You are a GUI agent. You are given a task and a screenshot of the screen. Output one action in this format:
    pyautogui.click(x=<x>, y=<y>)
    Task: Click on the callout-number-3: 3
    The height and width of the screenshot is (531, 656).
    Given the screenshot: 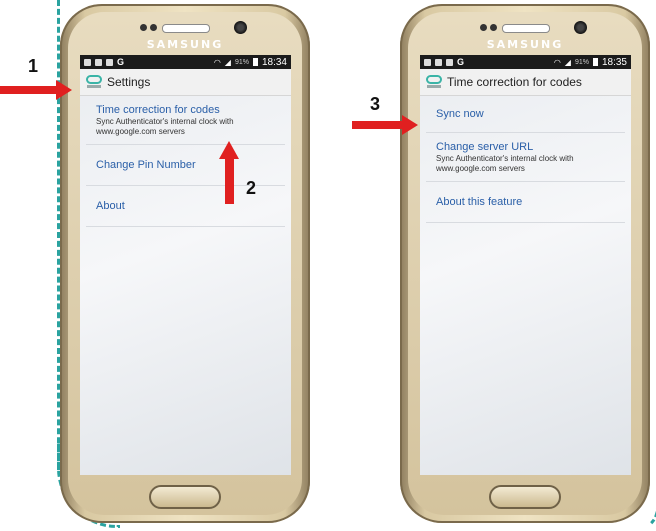 What is the action you would take?
    pyautogui.click(x=375, y=104)
    